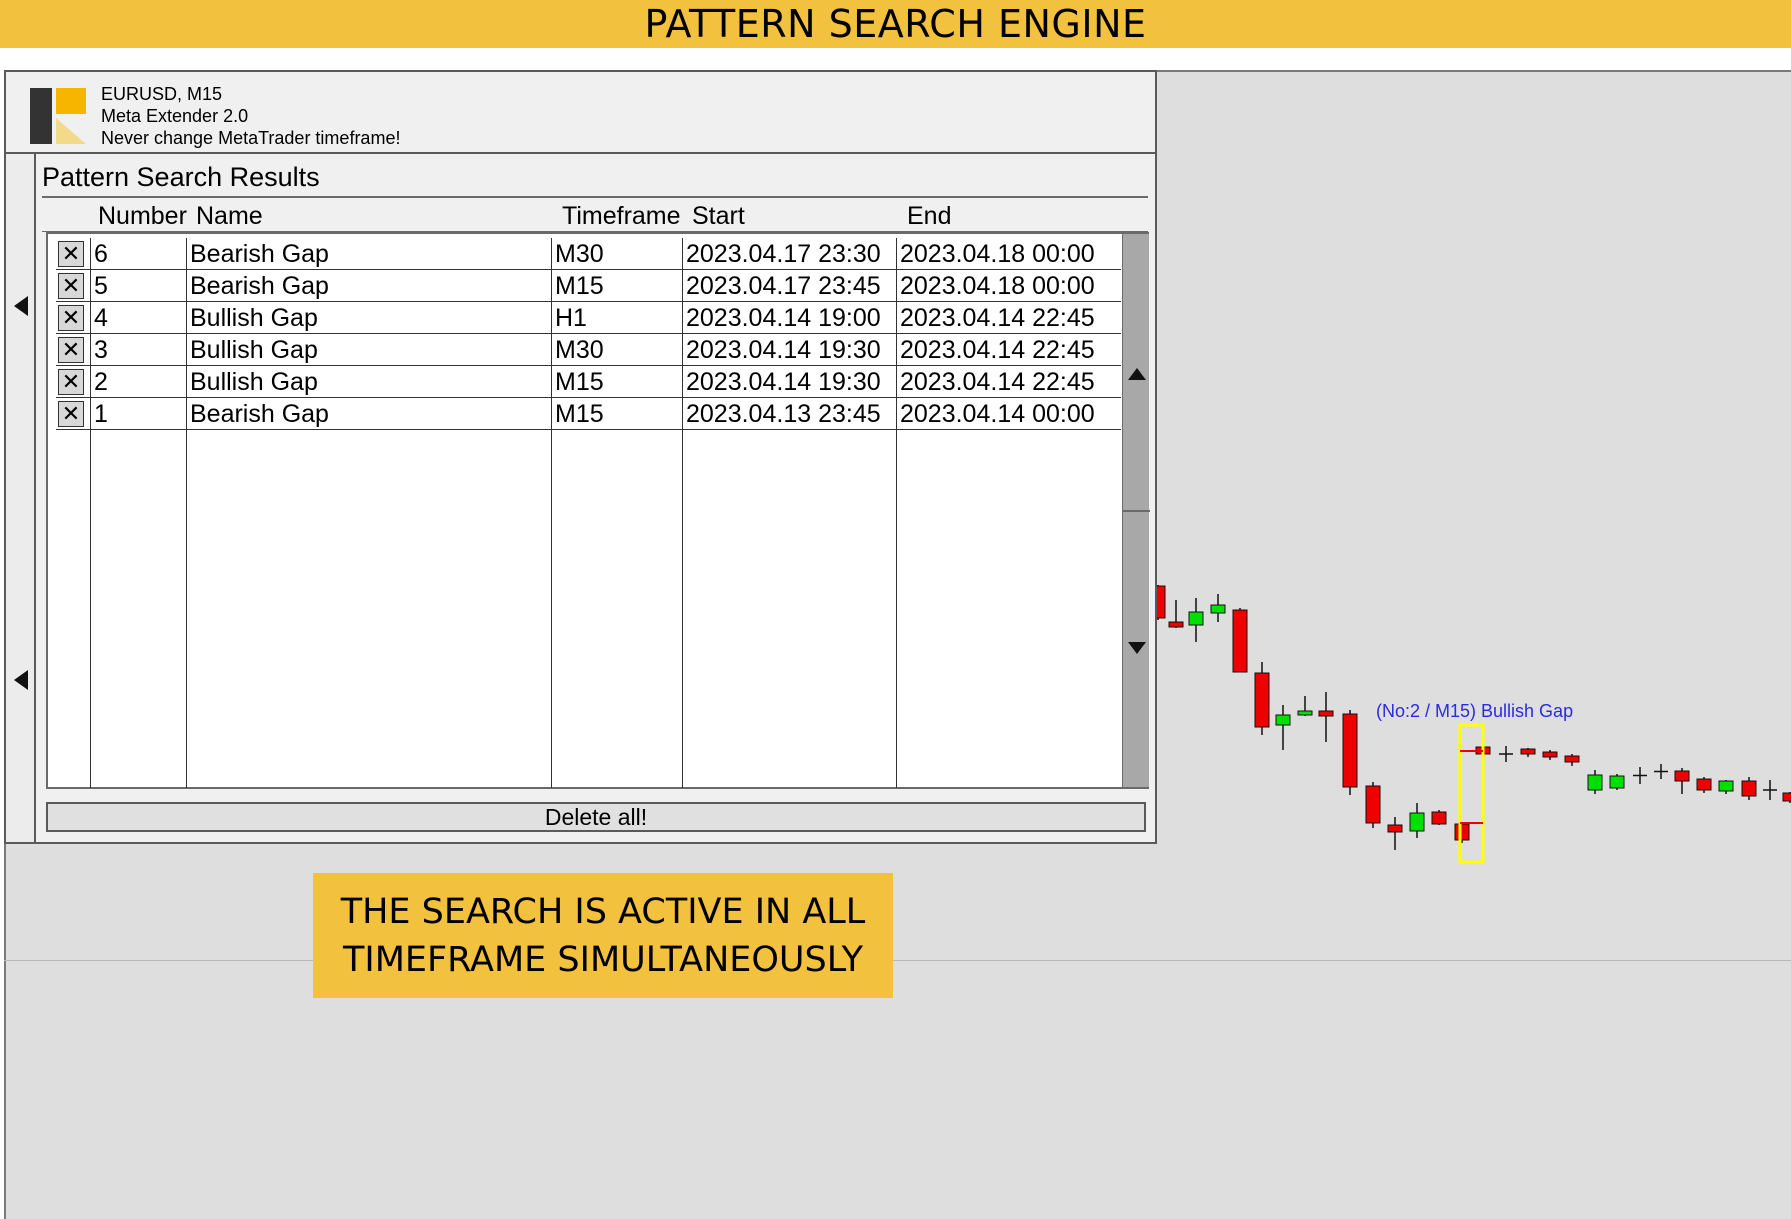  Describe the element at coordinates (596, 817) in the screenshot. I see `delete-all-button: Delete all!` at that location.